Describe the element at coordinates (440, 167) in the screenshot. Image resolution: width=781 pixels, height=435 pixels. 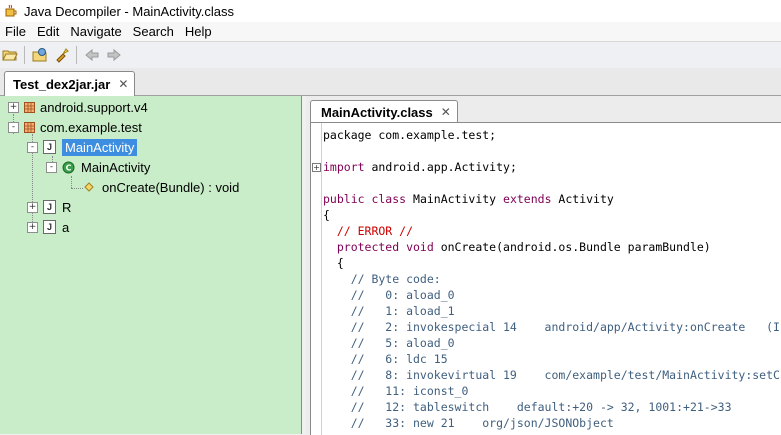
I see `code-token: android.app.Activity;` at that location.